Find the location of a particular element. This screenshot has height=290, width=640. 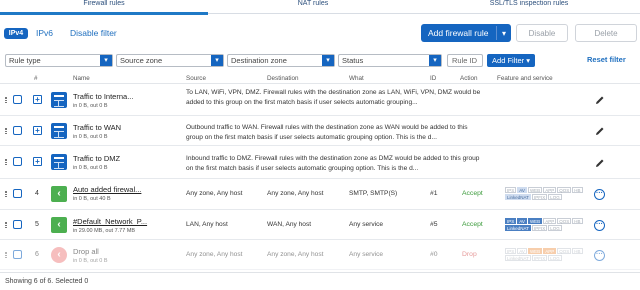

rule-action: Drop is located at coordinates (469, 254).